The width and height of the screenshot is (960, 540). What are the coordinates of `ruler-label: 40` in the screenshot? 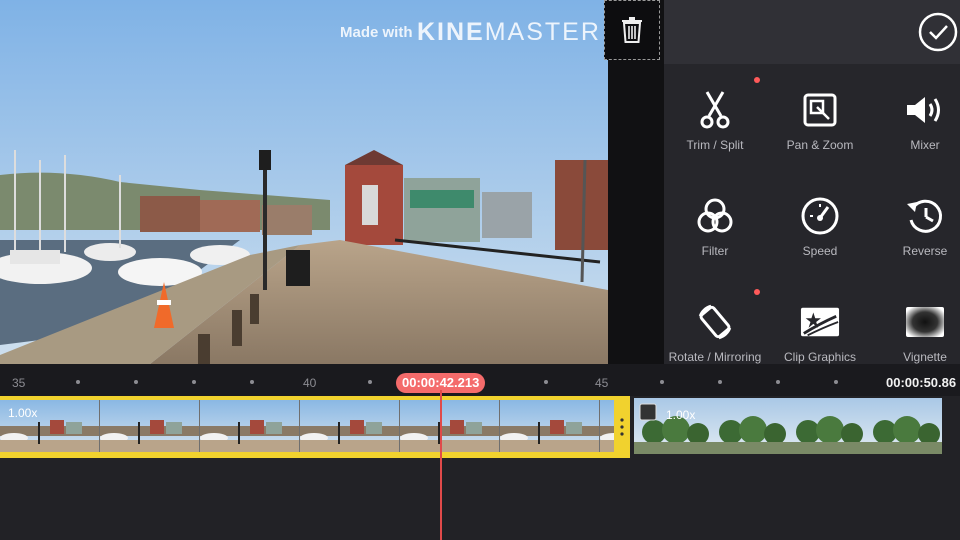 It's located at (310, 383).